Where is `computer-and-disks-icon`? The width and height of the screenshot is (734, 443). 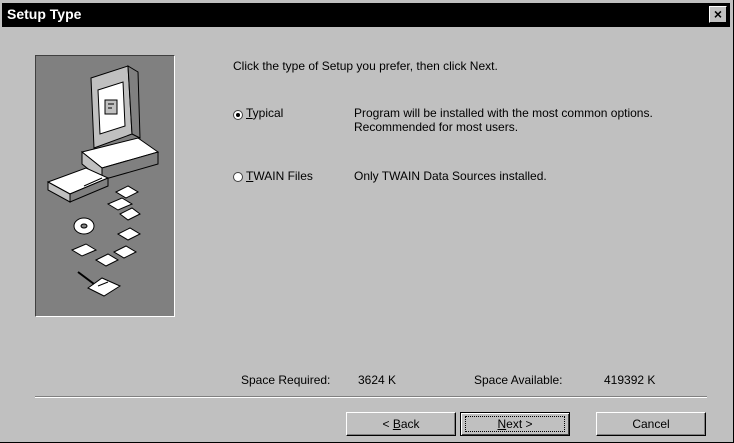 computer-and-disks-icon is located at coordinates (103, 181).